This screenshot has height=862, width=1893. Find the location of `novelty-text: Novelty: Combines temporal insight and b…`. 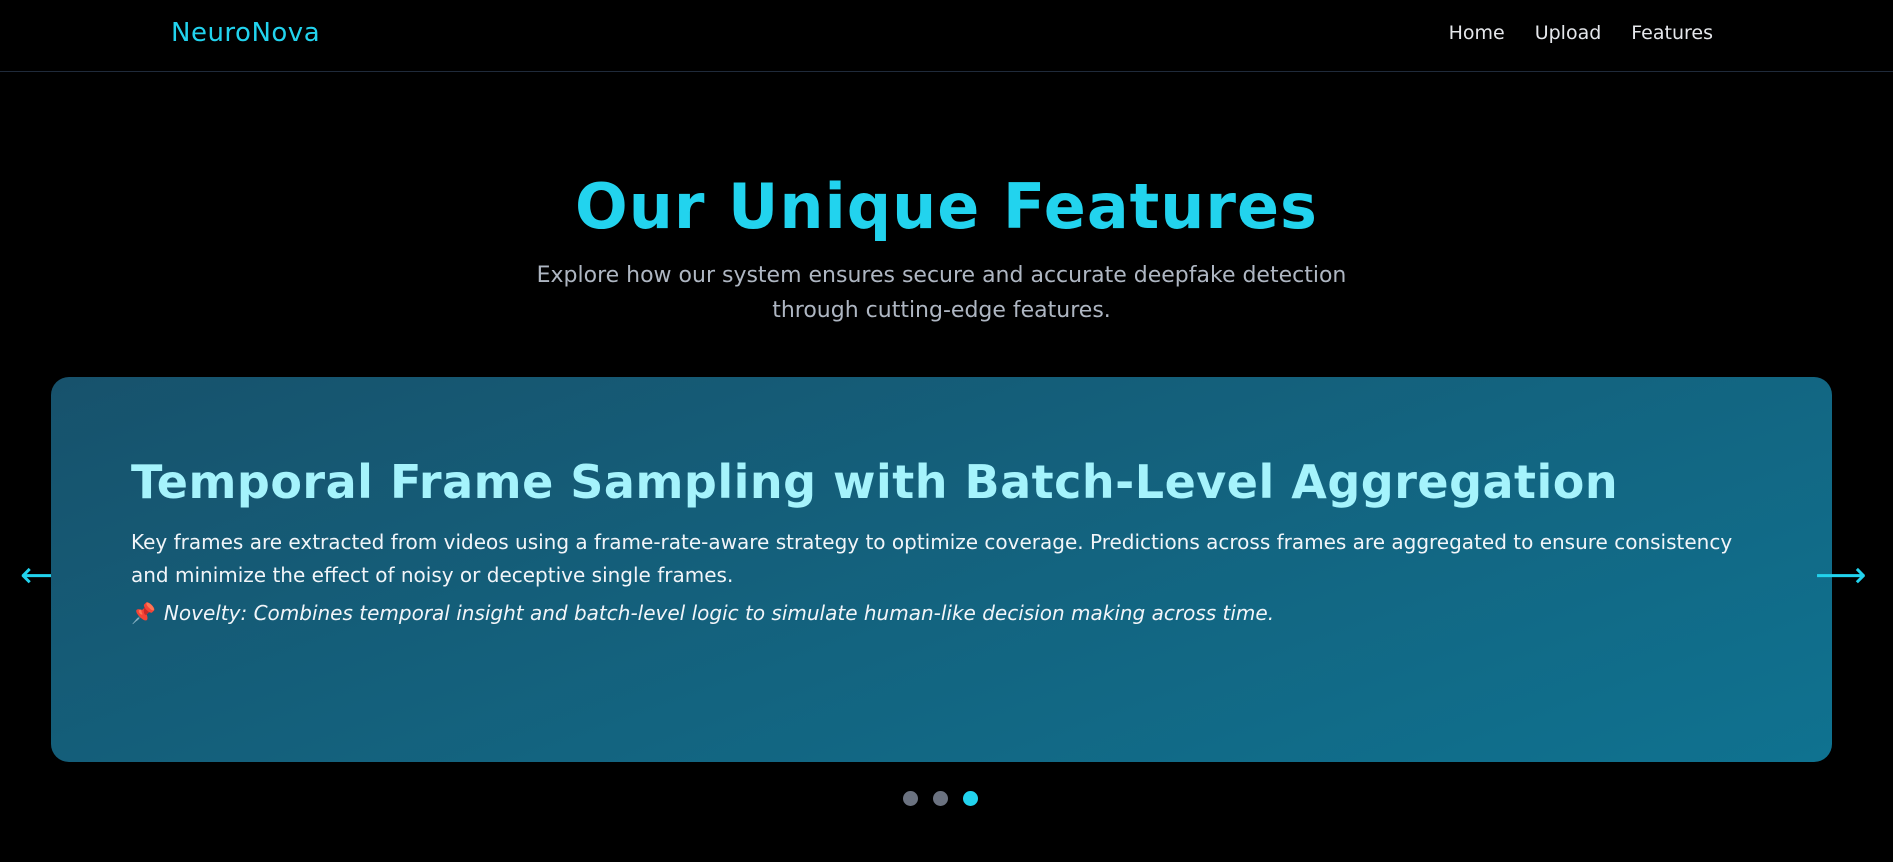

novelty-text: Novelty: Combines temporal insight and b… is located at coordinates (719, 613).